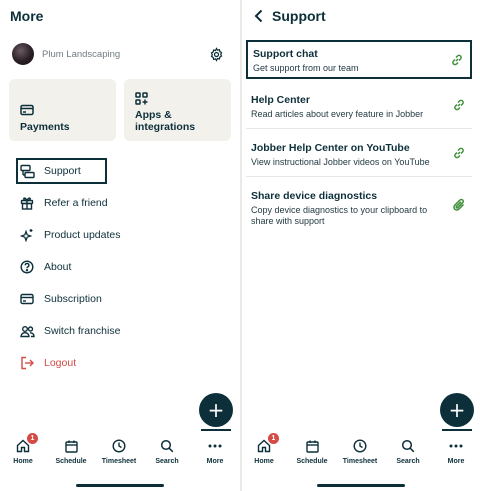 The image size is (480, 491). I want to click on apps-icon, so click(141, 101).